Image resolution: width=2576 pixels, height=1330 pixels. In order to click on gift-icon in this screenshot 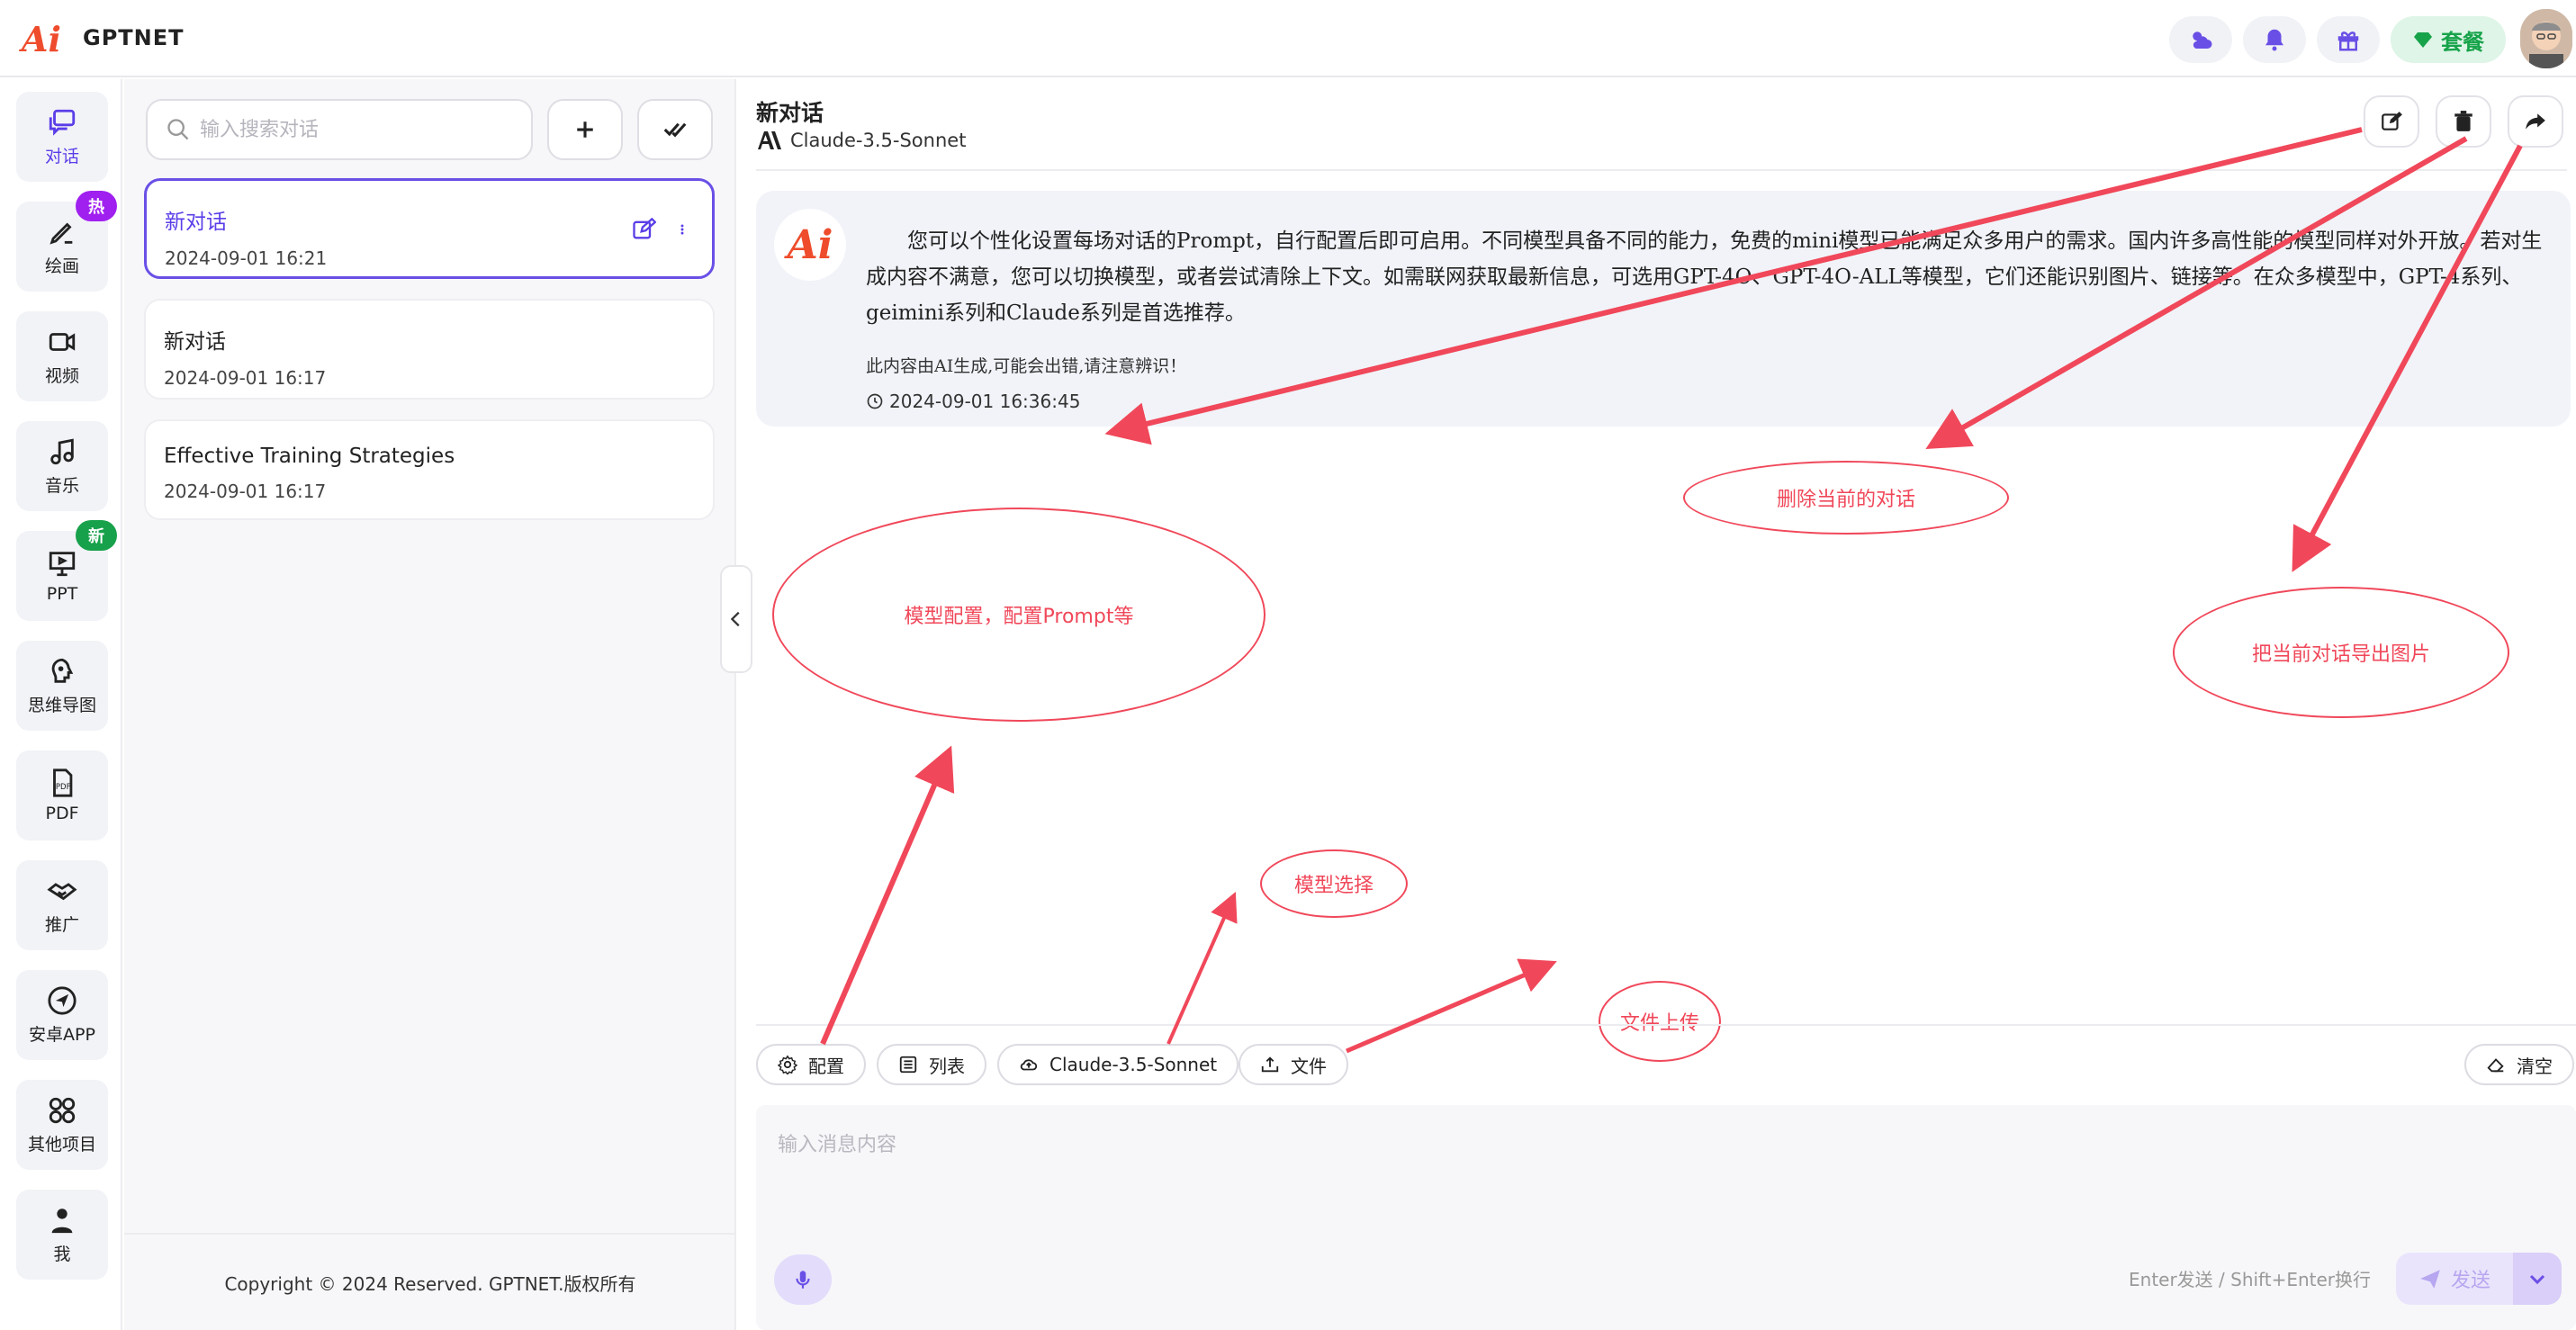, I will do `click(2348, 41)`.